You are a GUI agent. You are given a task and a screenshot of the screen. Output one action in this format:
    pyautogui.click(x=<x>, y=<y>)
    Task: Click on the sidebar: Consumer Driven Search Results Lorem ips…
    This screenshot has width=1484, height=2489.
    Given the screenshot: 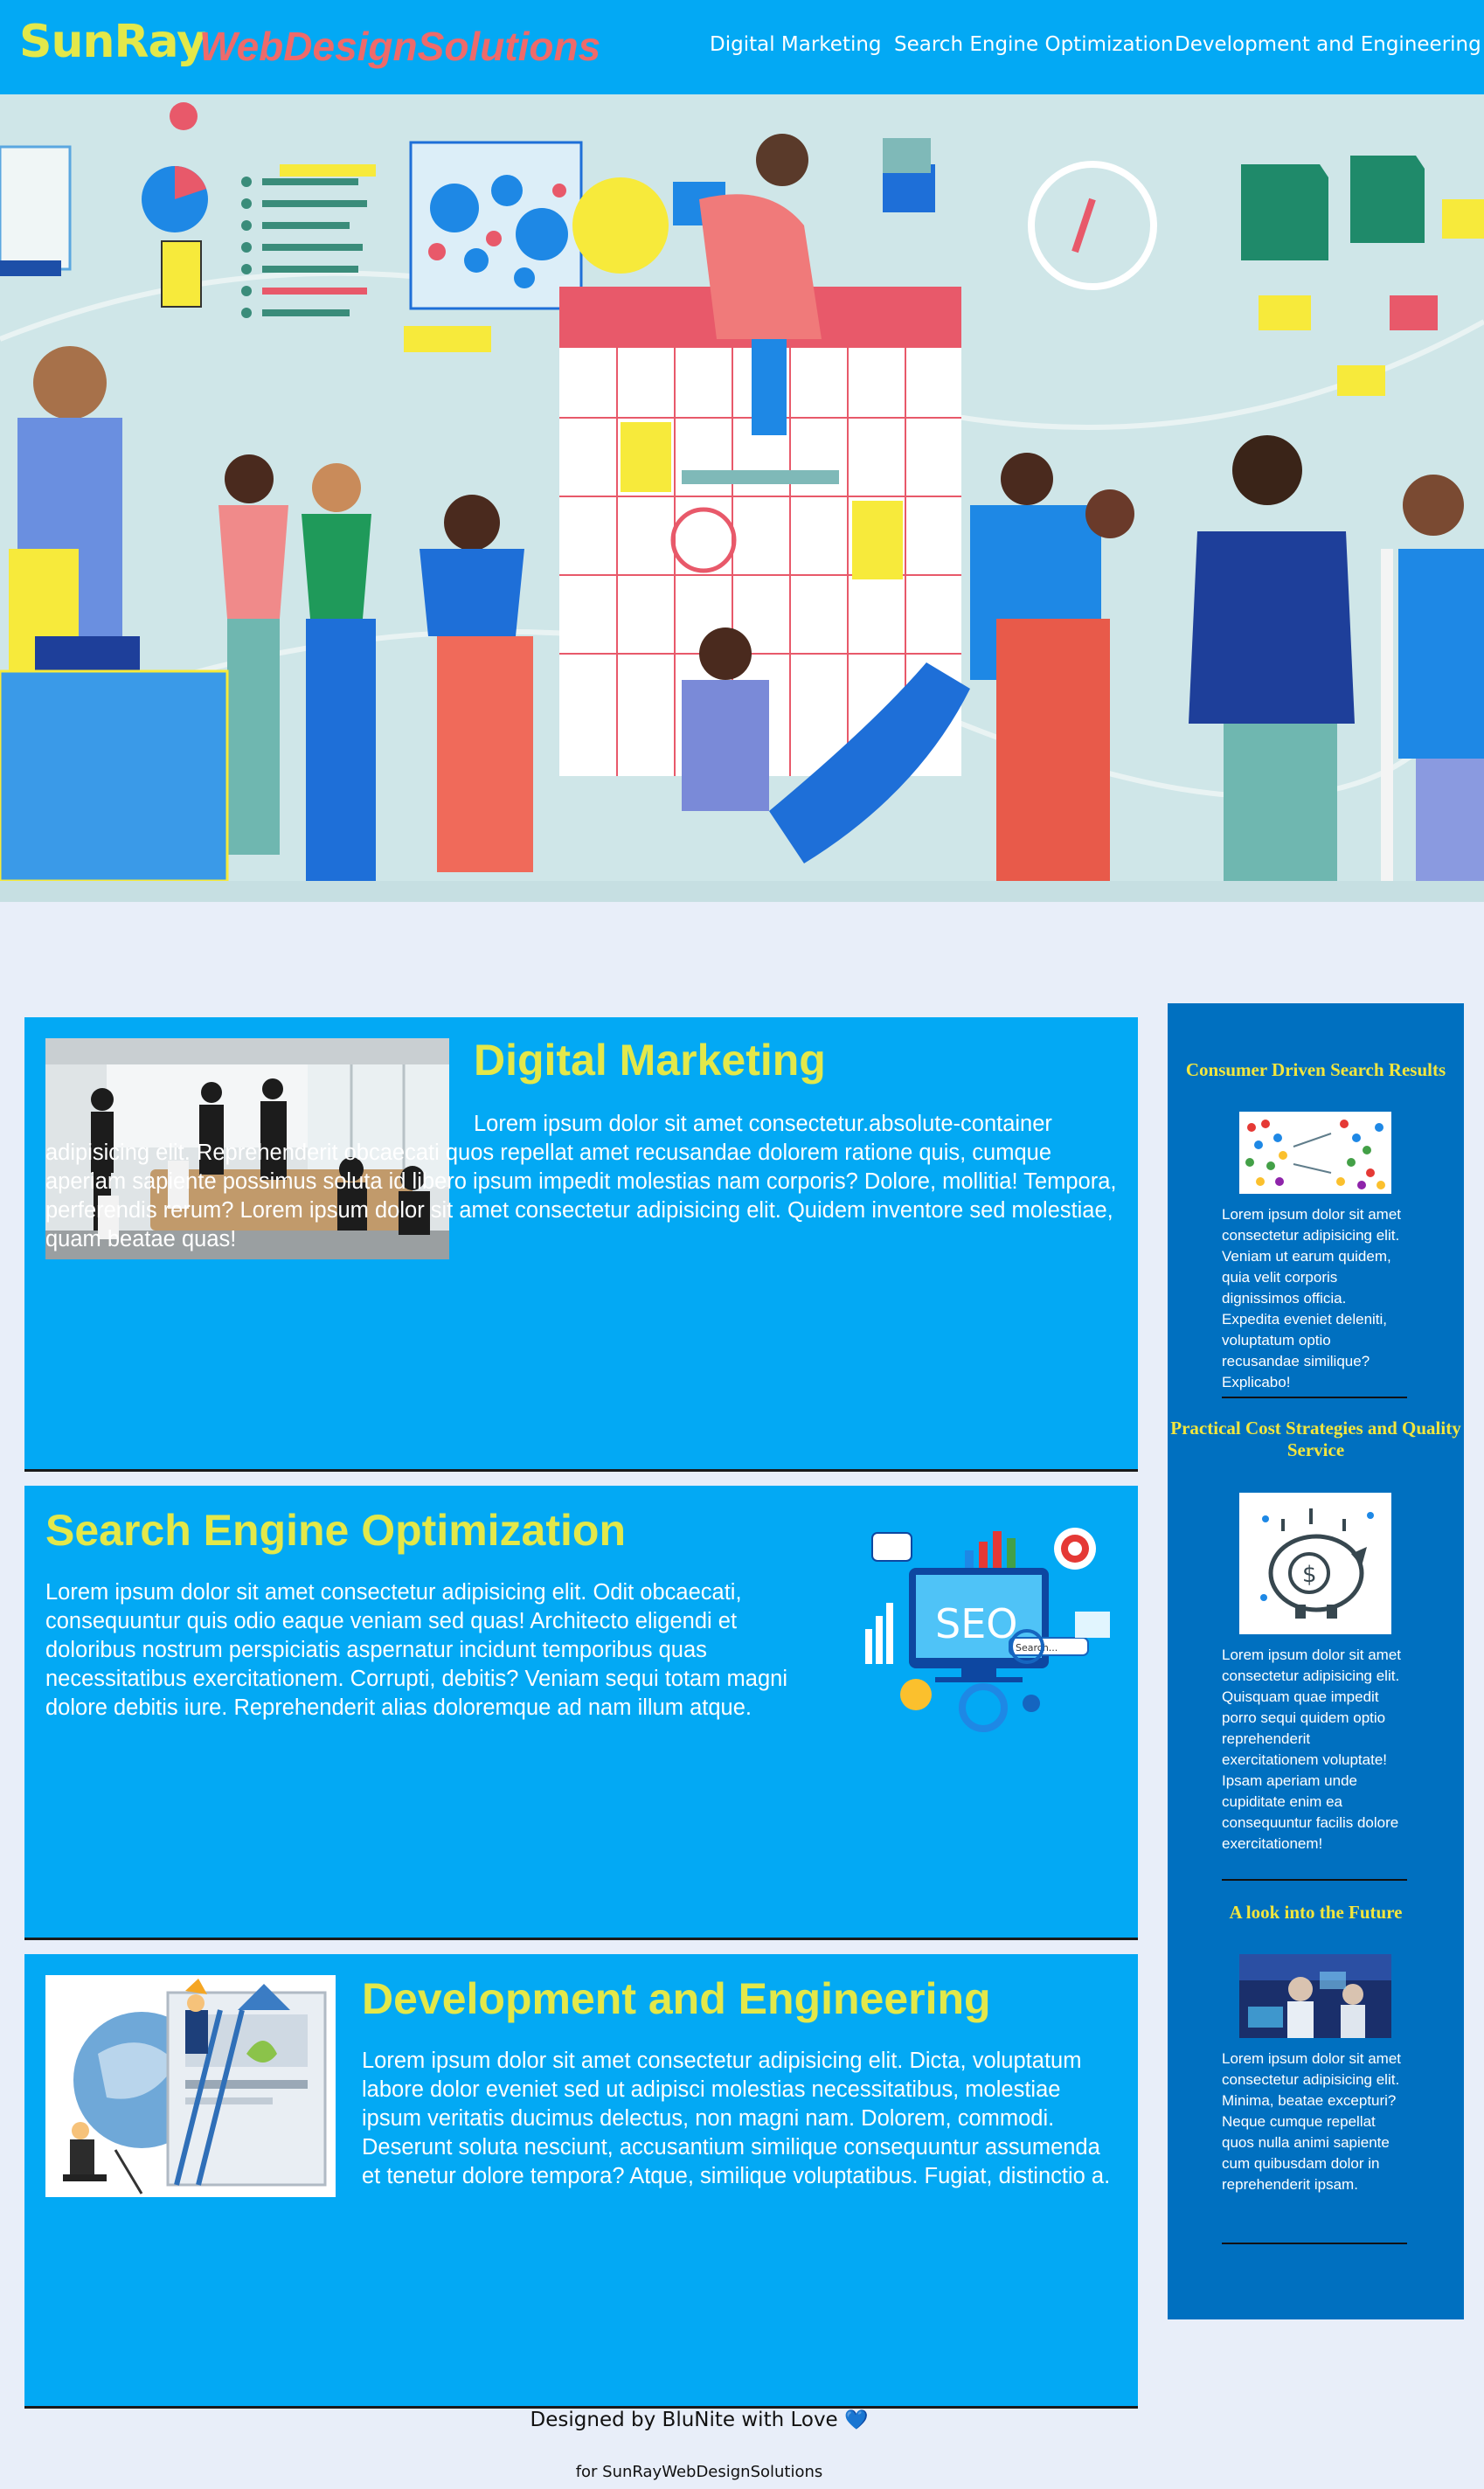 What is the action you would take?
    pyautogui.click(x=1316, y=1661)
    